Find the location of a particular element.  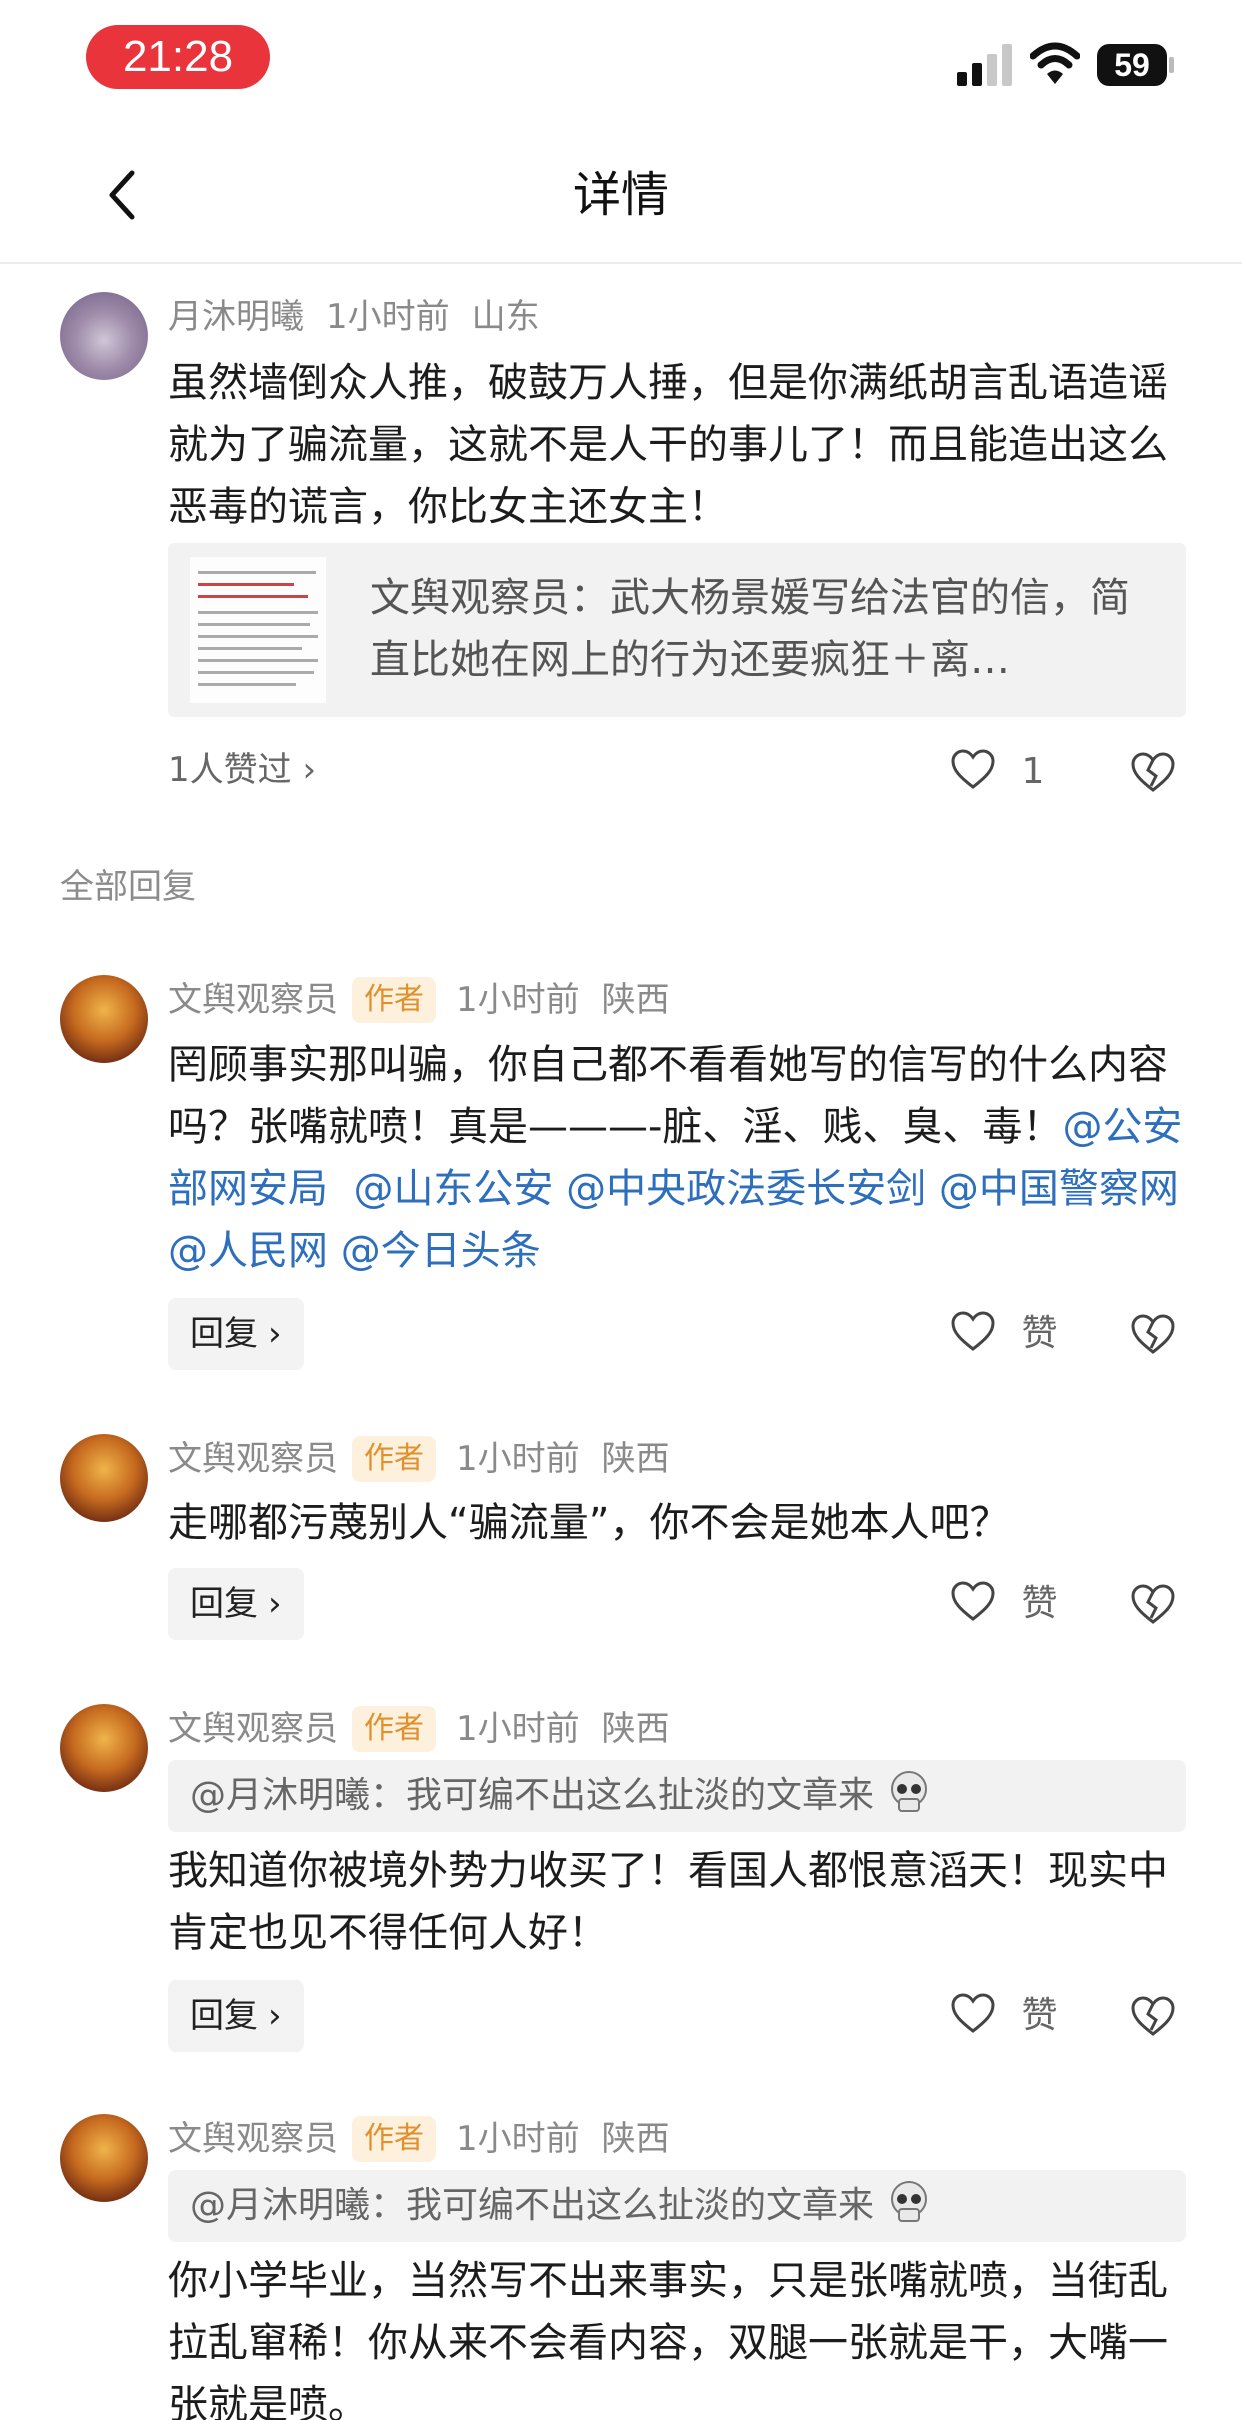

comment-meta: 月沐明曦 1小时前 山东 is located at coordinates (354, 317).